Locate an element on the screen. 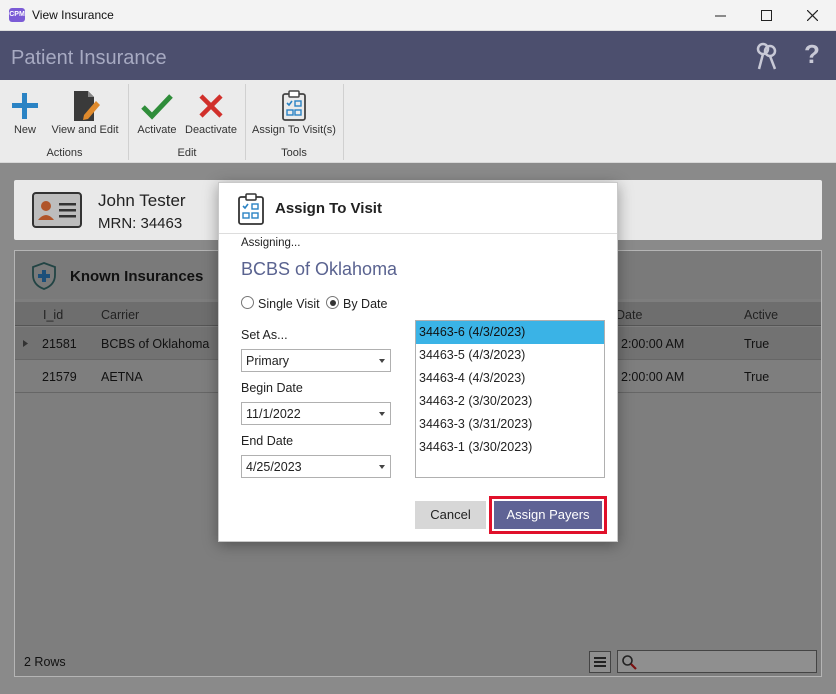 This screenshot has width=836, height=694. by-date-radio is located at coordinates (332, 302).